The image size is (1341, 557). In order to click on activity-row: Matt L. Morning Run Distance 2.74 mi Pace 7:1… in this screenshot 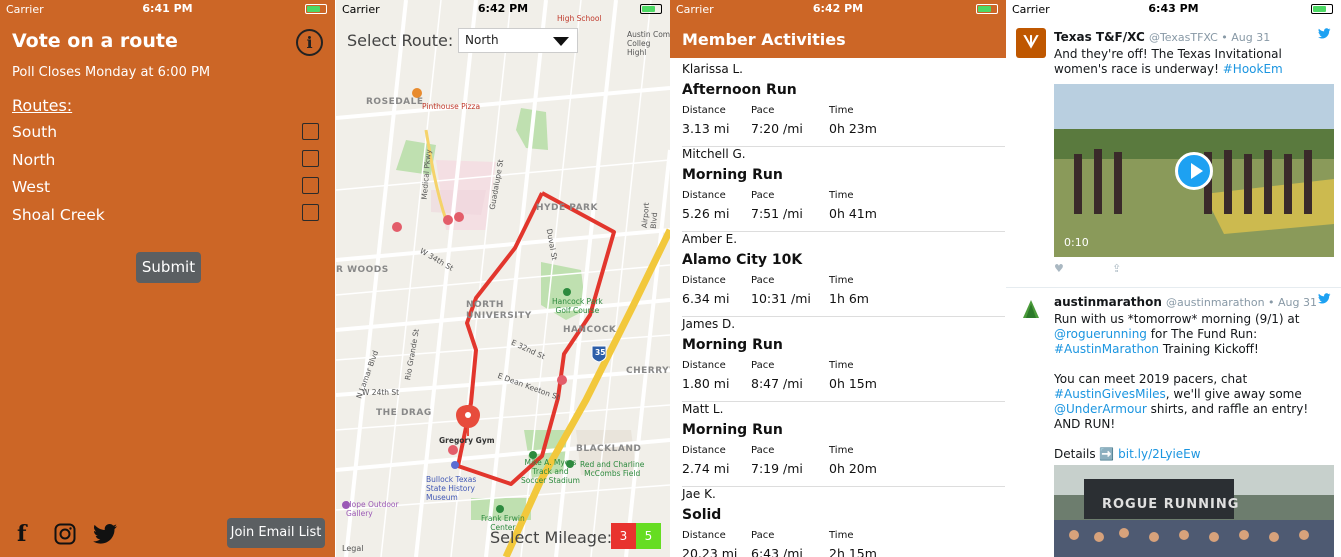, I will do `click(843, 444)`.